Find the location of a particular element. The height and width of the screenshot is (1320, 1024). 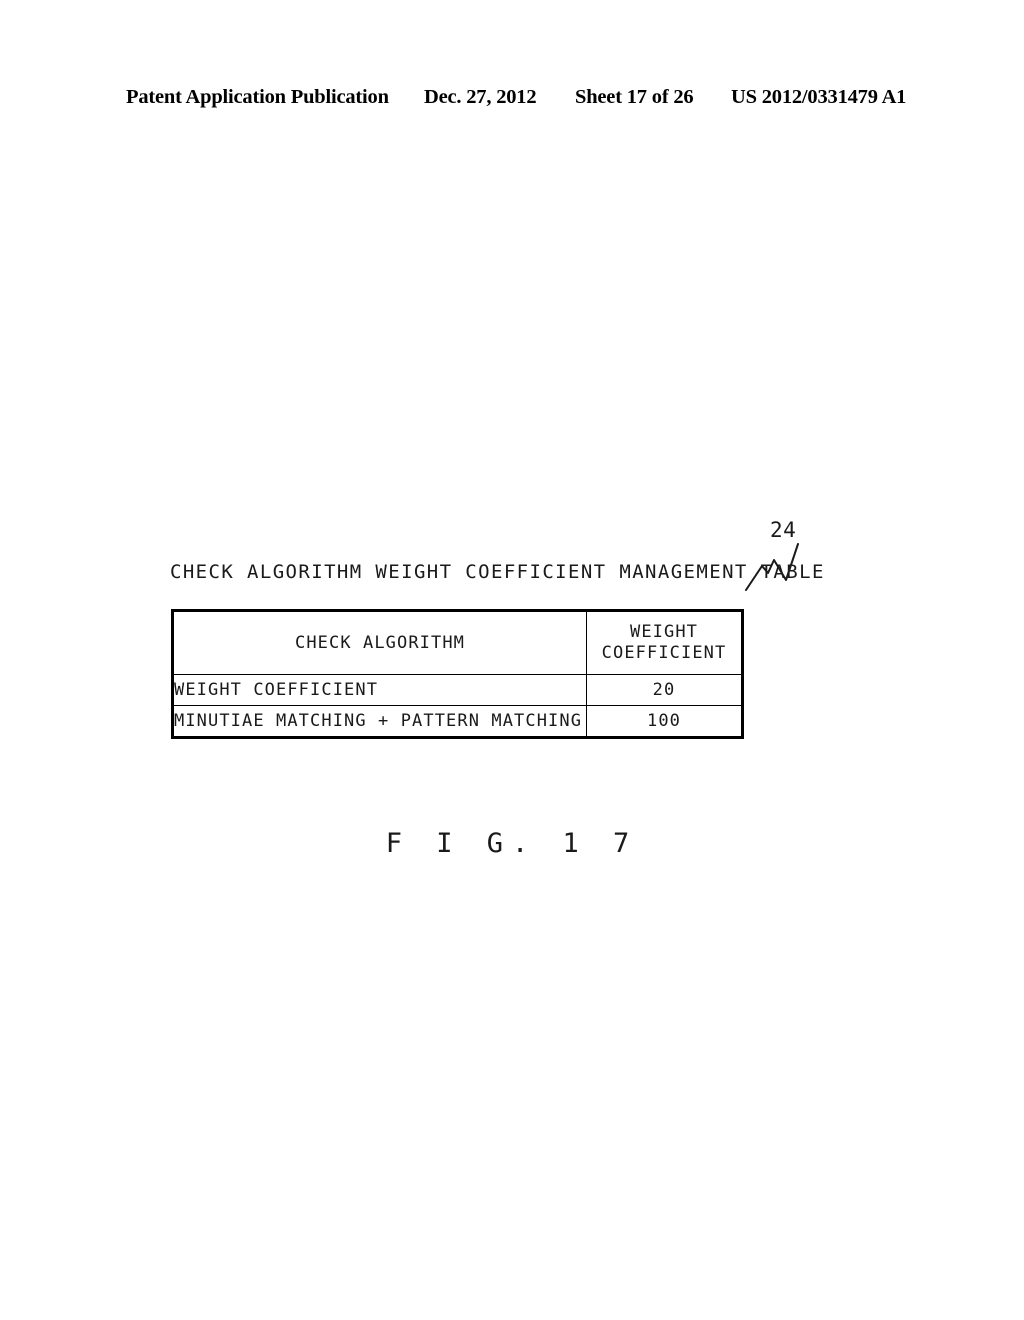

column-header-weight-coefficient-line2: COEFFICIENT is located at coordinates (664, 653).